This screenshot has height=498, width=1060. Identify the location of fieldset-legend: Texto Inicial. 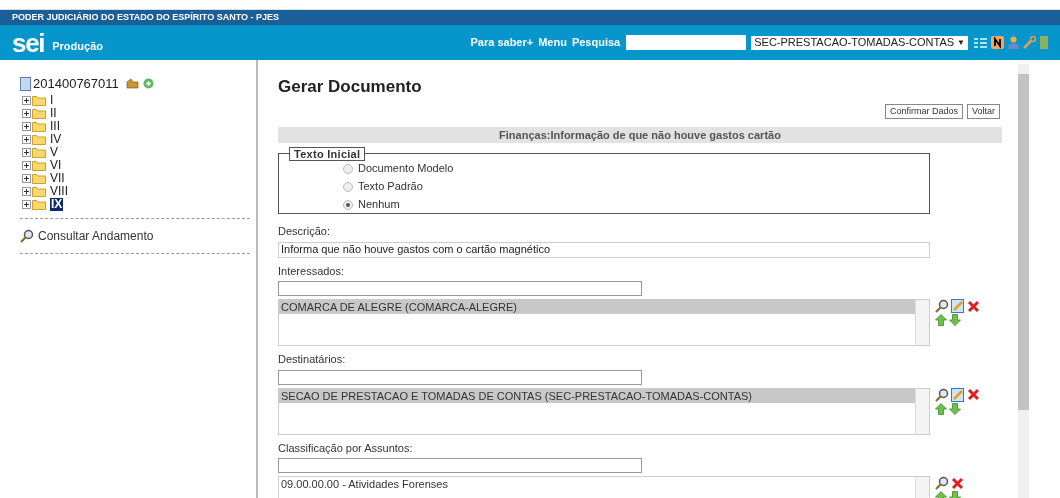
(327, 154).